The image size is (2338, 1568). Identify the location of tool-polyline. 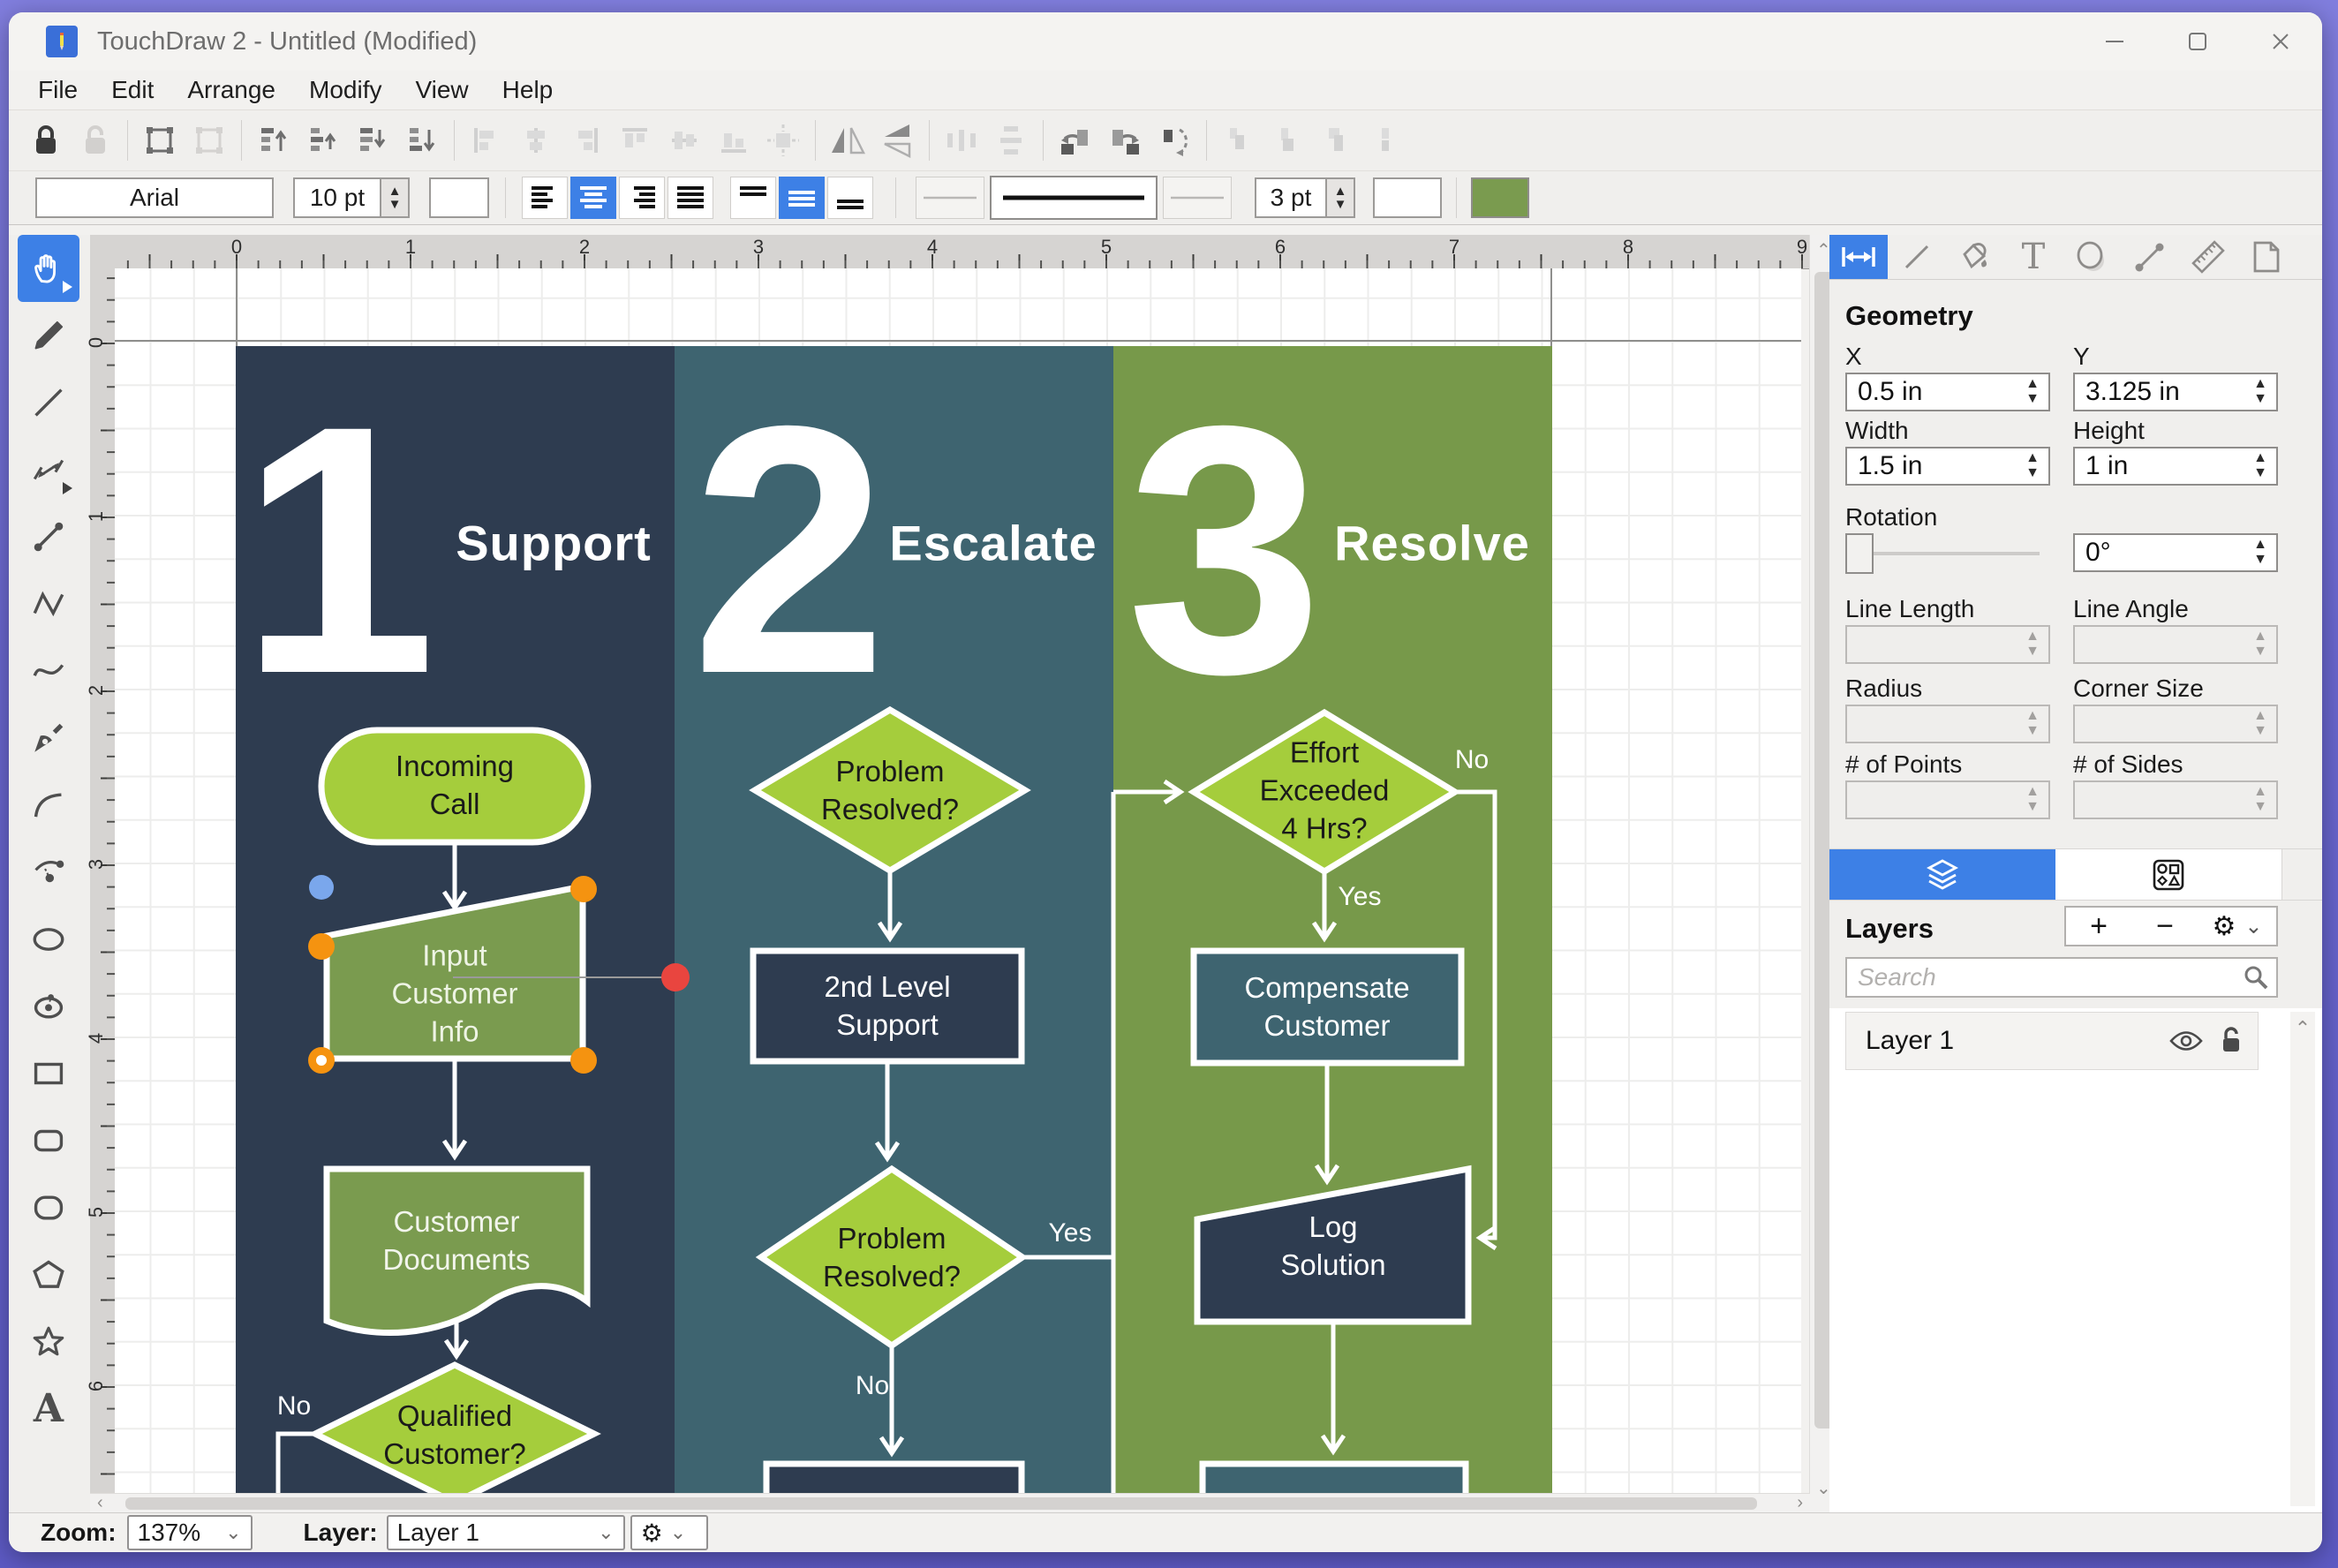
(48, 603).